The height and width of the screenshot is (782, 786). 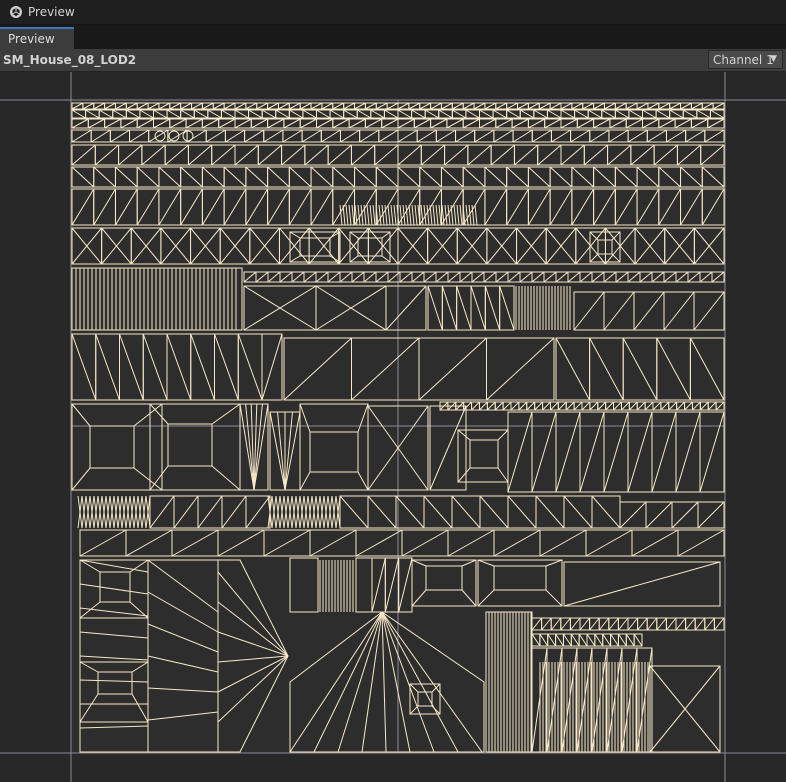 I want to click on uv-channel-value: Channel 1, so click(x=743, y=59).